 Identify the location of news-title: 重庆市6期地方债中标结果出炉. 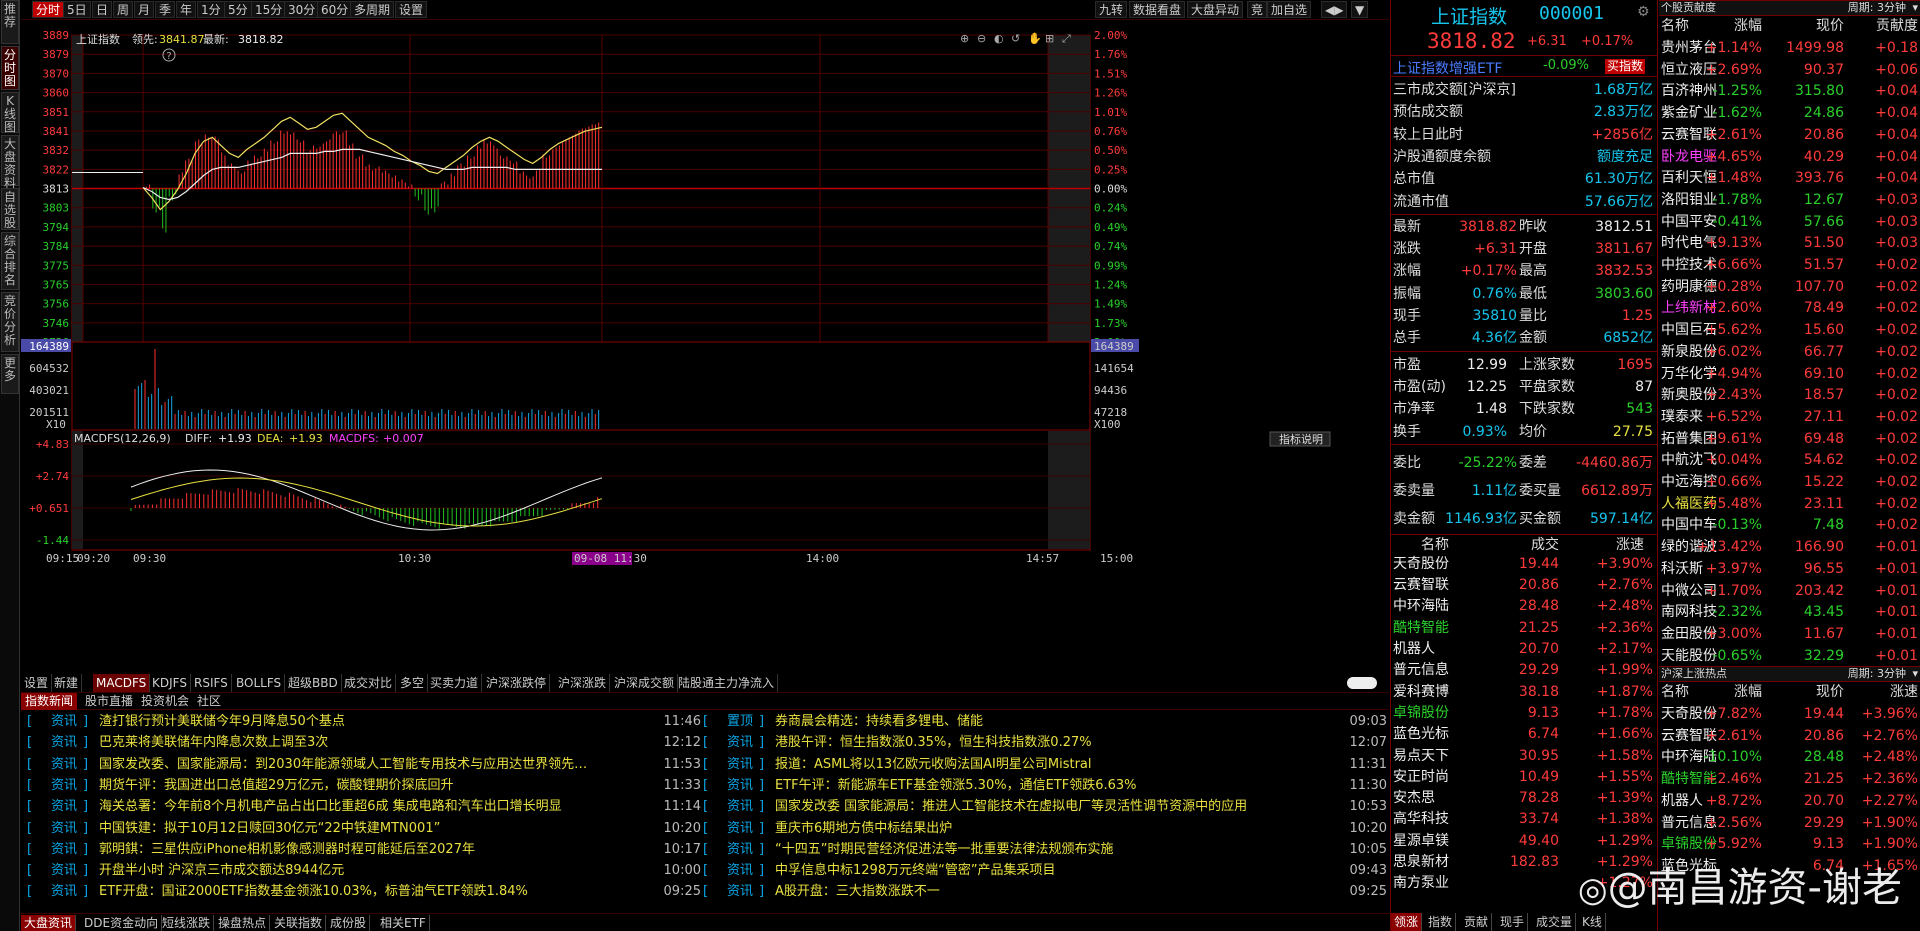
(1055, 828).